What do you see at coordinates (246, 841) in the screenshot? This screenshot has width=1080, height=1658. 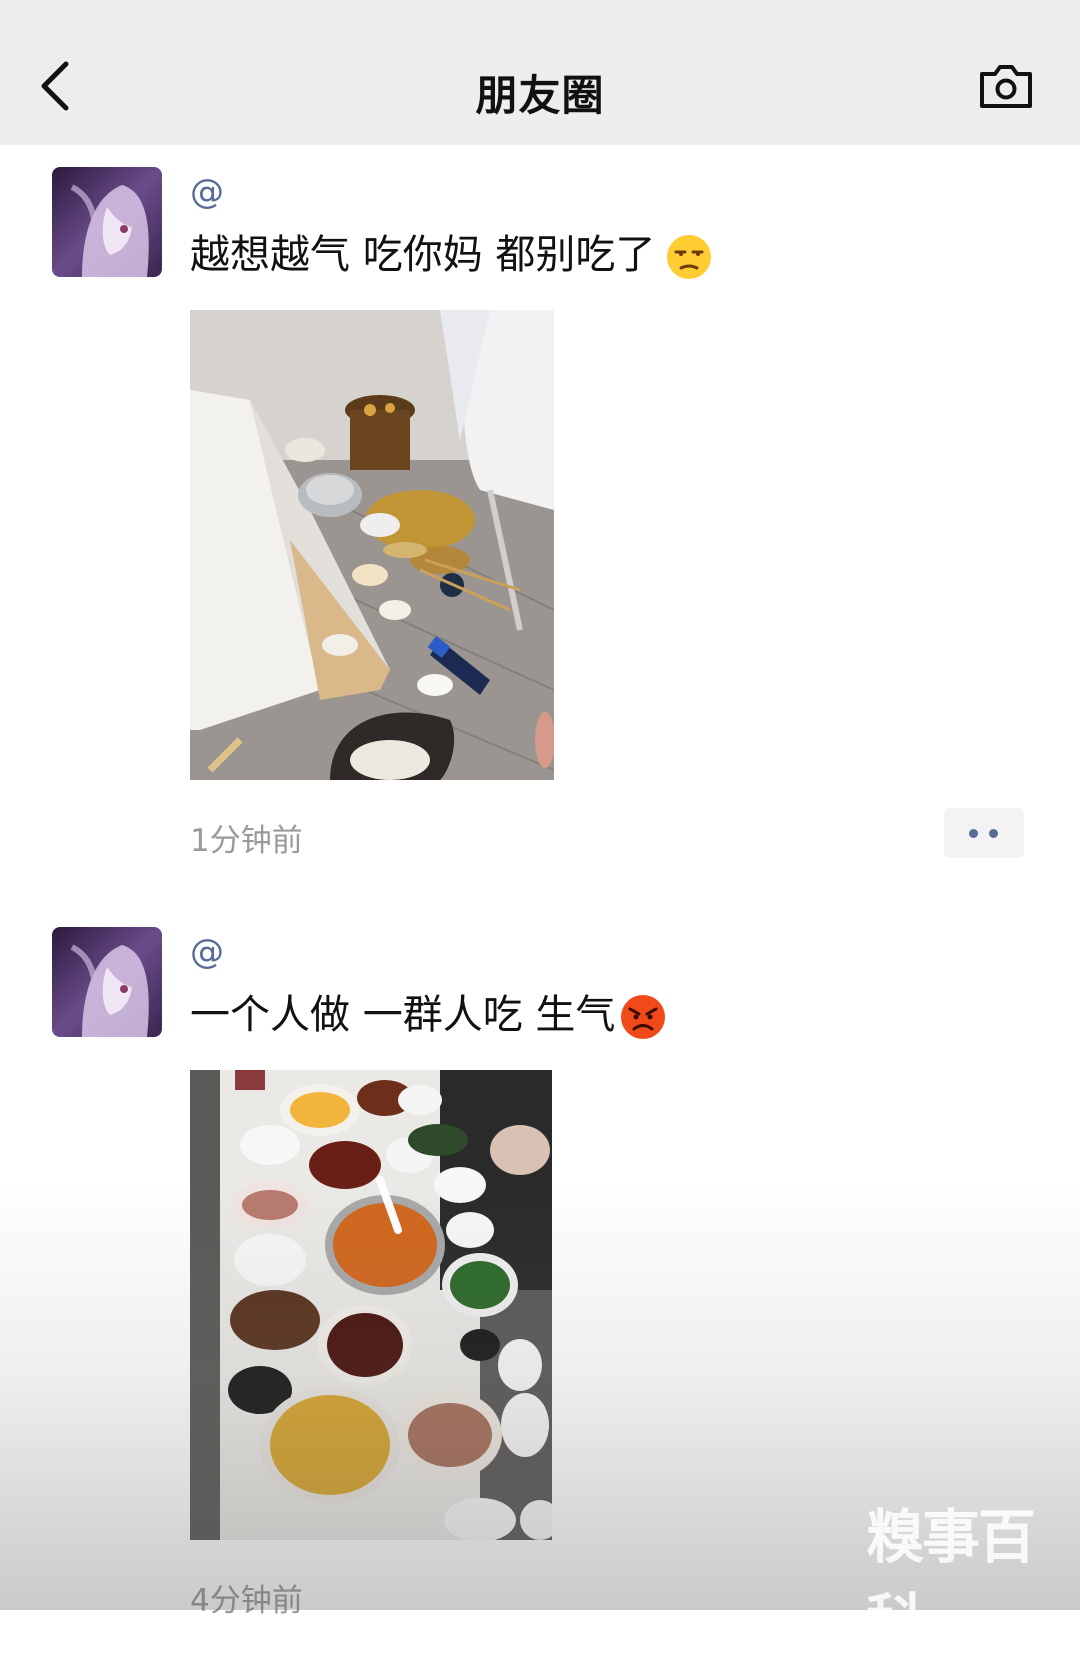 I see `post-timestamp: 1分钟前` at bounding box center [246, 841].